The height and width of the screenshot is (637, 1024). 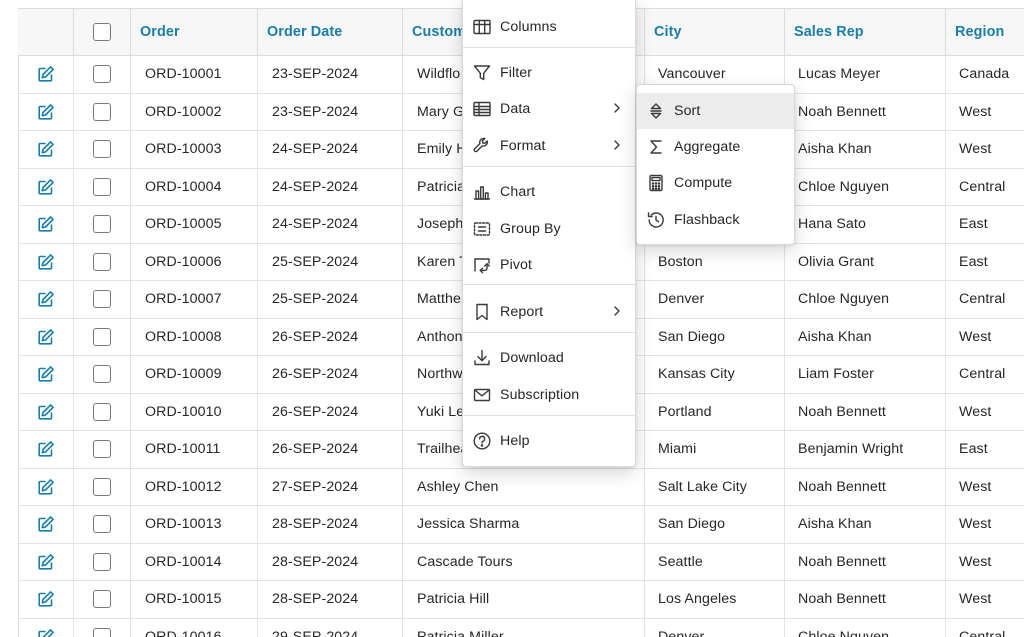 I want to click on menu-item-label: Pivot, so click(x=516, y=265).